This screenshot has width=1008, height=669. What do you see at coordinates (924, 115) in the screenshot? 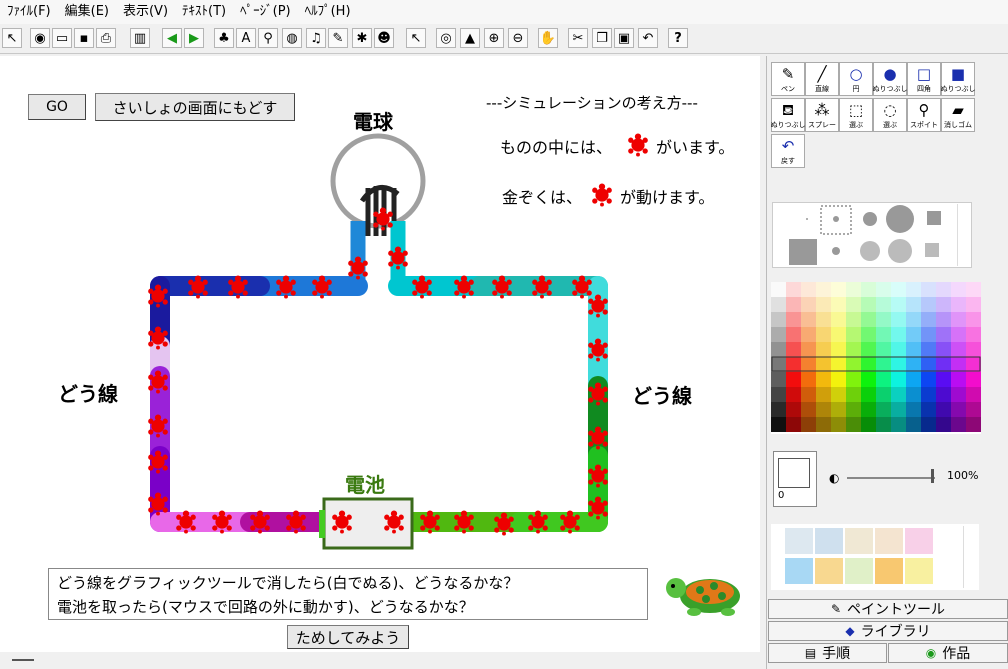
I see `eyedropper-tool: ⚲ スポイト` at bounding box center [924, 115].